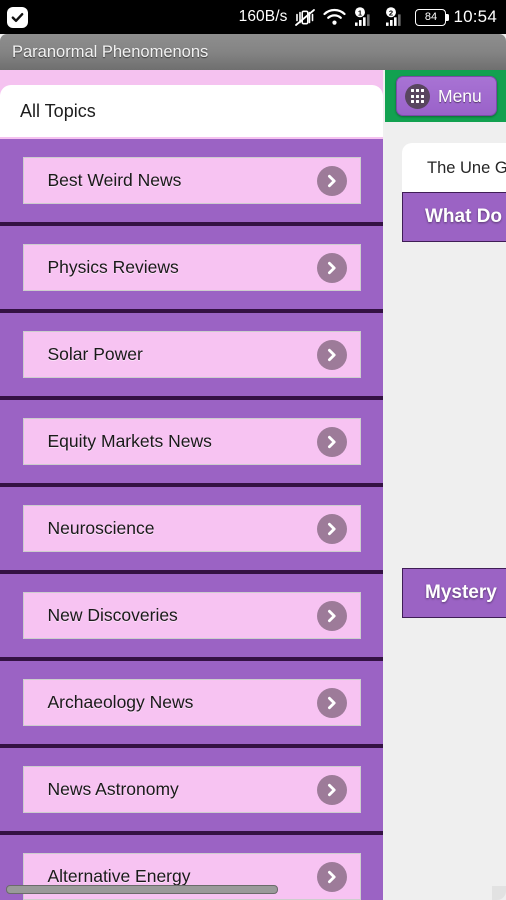  What do you see at coordinates (95, 354) in the screenshot?
I see `topic-label: Solar Power` at bounding box center [95, 354].